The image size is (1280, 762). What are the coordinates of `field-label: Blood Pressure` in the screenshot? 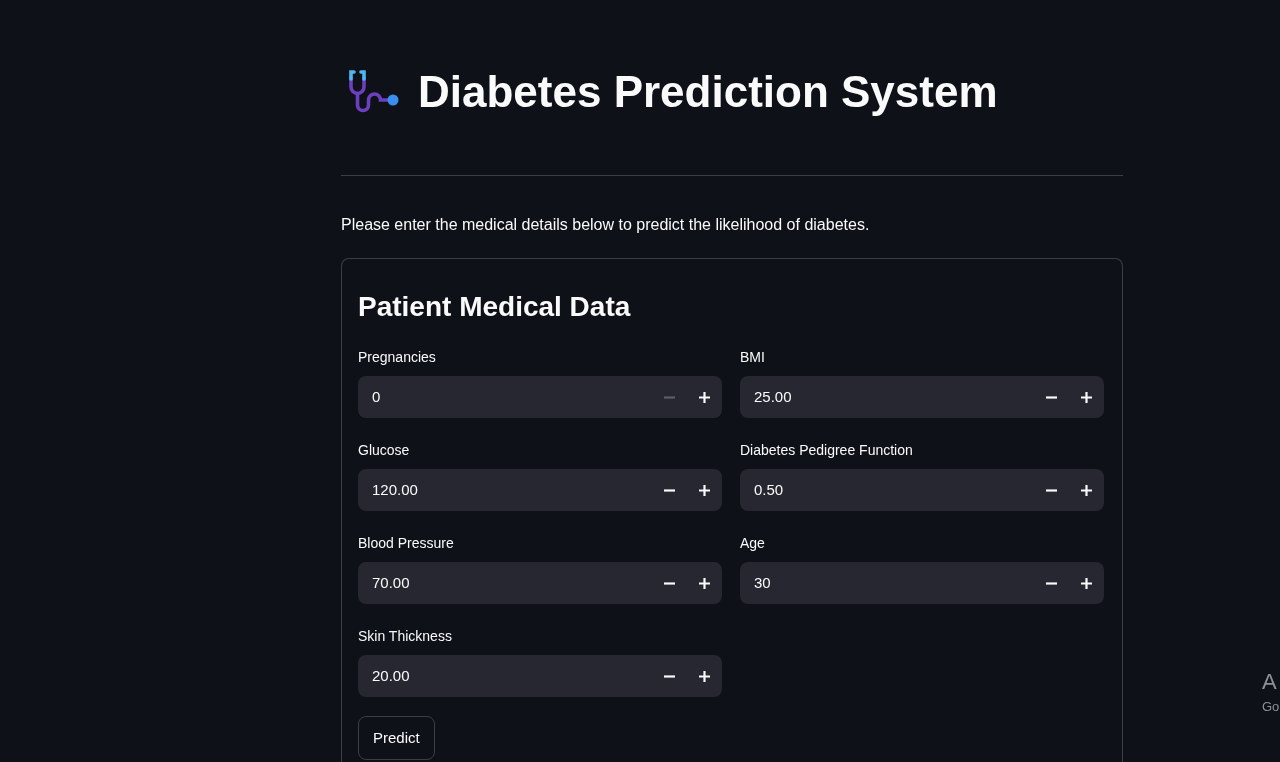 It's located at (406, 543).